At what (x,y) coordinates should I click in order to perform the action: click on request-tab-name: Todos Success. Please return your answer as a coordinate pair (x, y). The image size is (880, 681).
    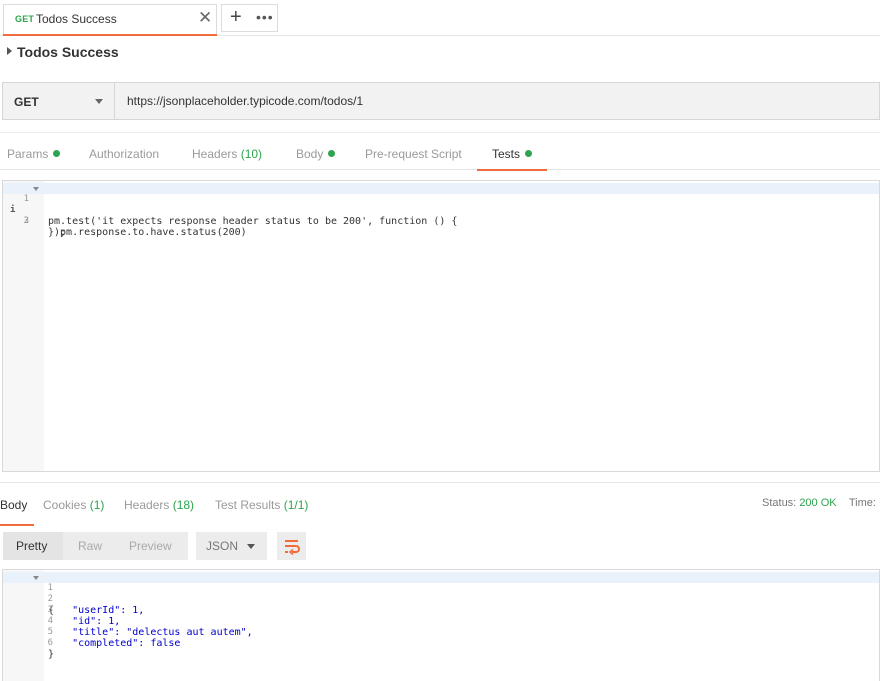
    Looking at the image, I should click on (76, 19).